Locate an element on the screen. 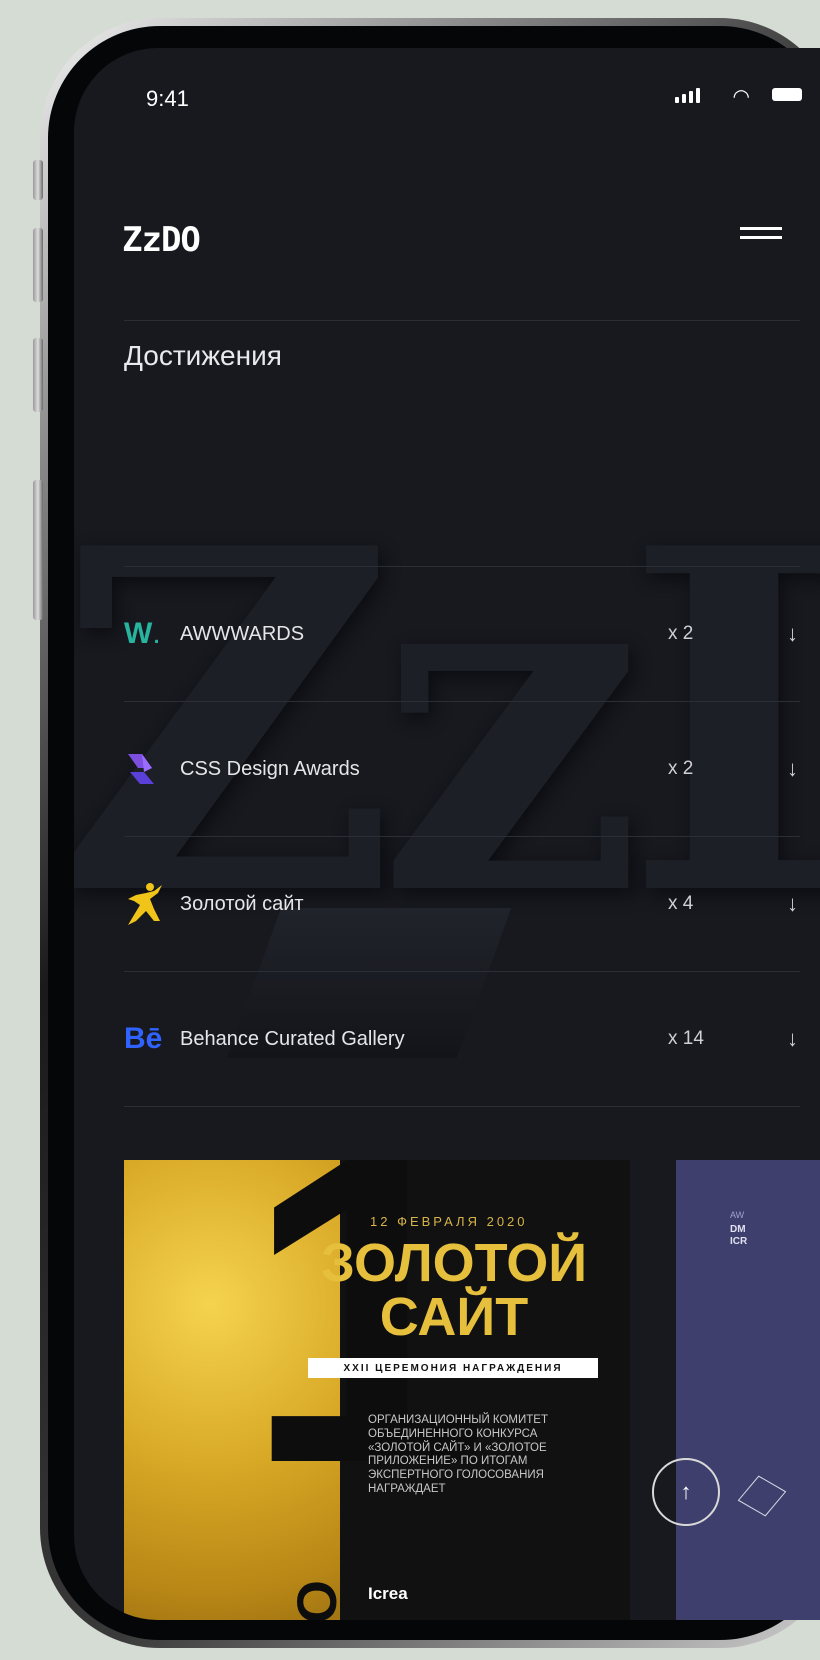  card2-text: DM ICR is located at coordinates (738, 1236).